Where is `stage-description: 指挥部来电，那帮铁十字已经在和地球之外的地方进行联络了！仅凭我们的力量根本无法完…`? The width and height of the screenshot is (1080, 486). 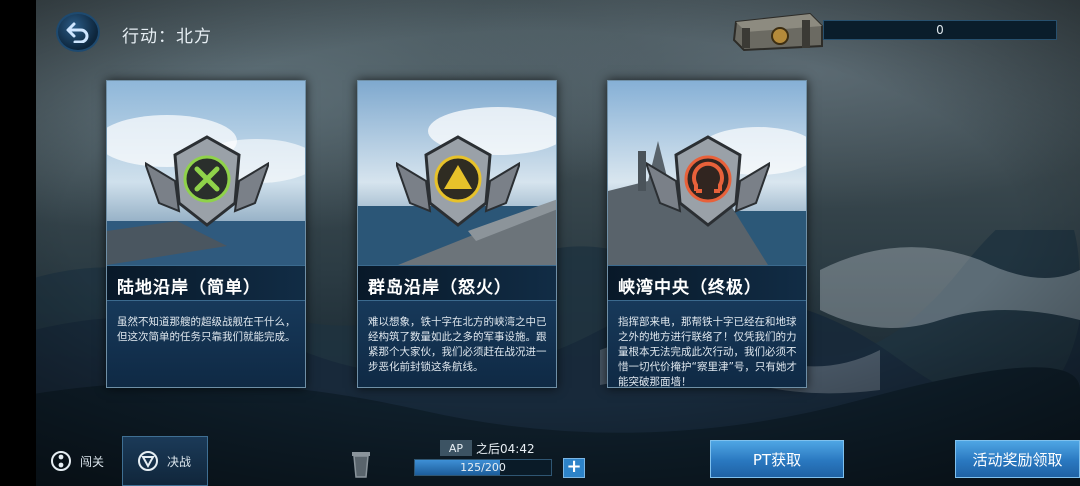
stage-description: 指挥部来电，那帮铁十字已经在和地球之外的地方进行联络了！仅凭我们的力量根本无法完… is located at coordinates (707, 344).